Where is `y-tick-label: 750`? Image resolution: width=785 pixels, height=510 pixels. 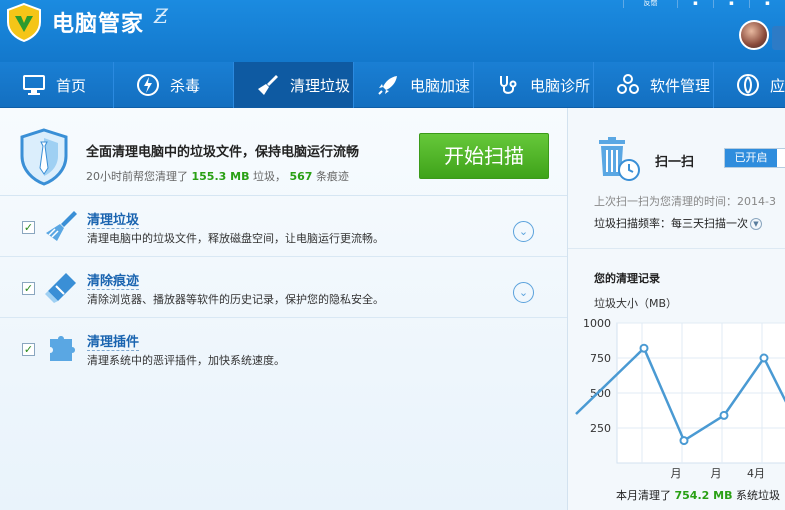 y-tick-label: 750 is located at coordinates (600, 358).